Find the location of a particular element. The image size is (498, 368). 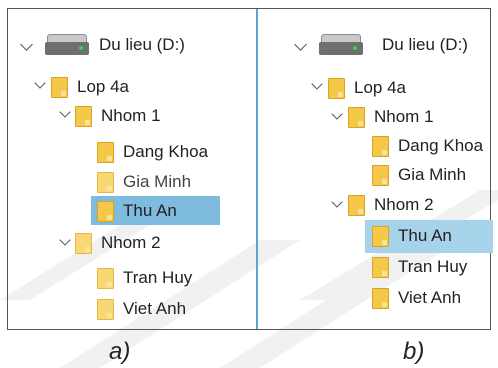

caption-b: b) is located at coordinates (414, 351).